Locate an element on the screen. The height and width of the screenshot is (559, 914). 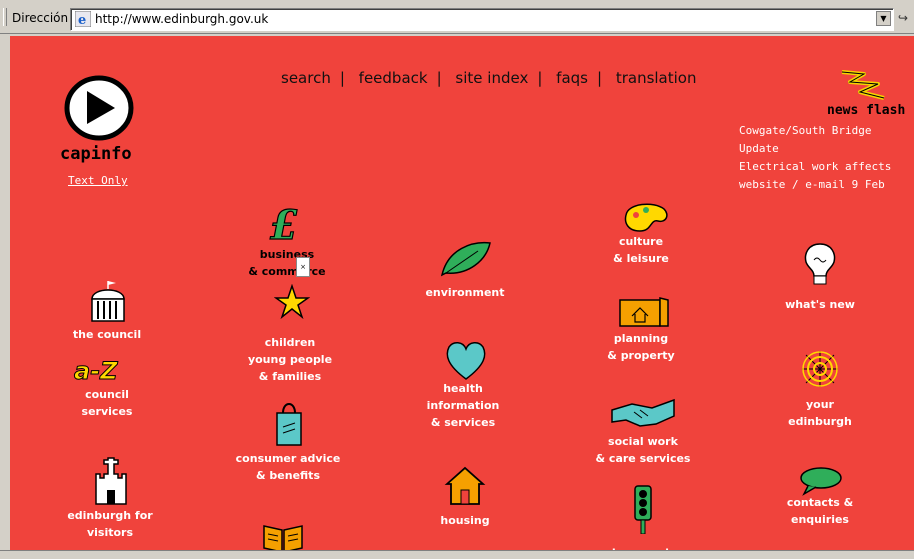
consumer-advice-label: consumer advice & benefits is located at coordinates (288, 467).